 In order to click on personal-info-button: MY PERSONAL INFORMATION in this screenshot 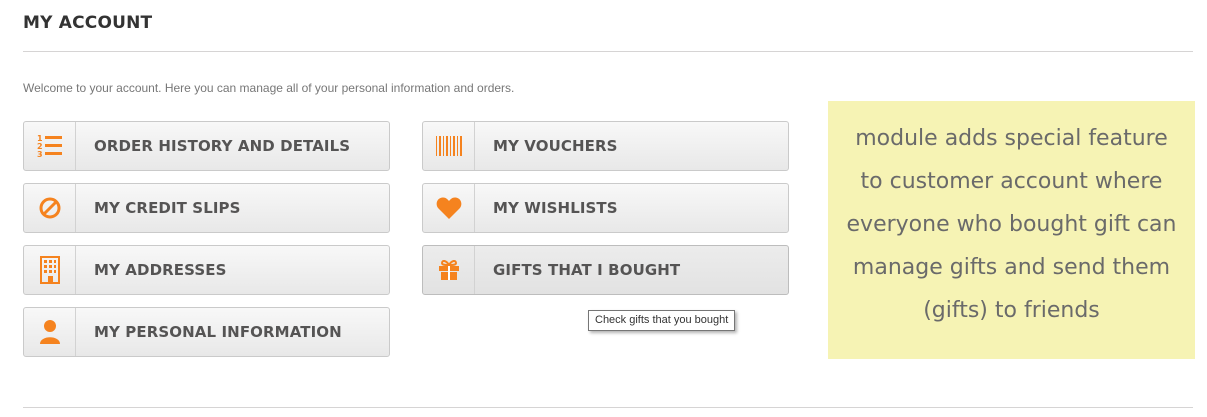, I will do `click(206, 332)`.